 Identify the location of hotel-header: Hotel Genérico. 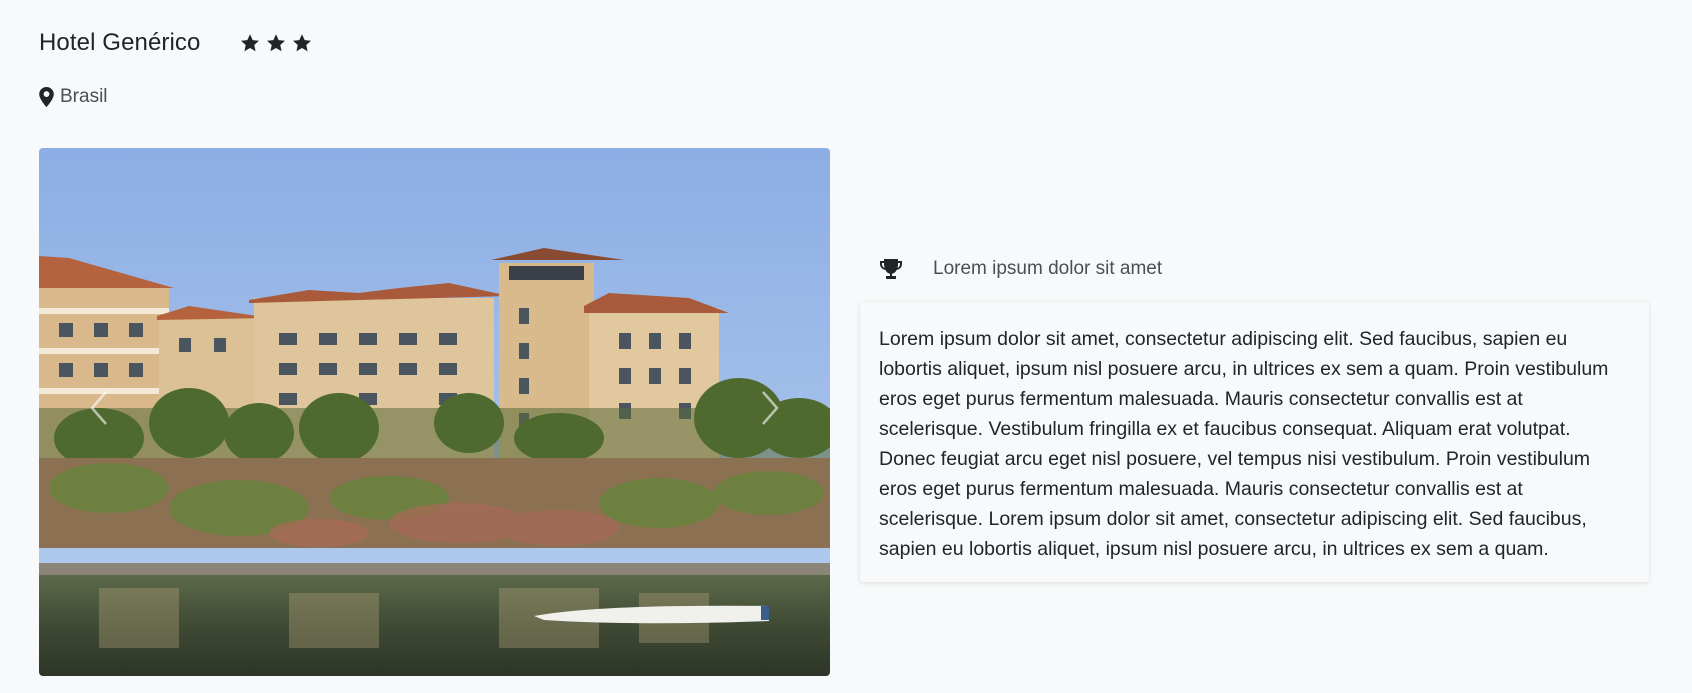
(175, 43).